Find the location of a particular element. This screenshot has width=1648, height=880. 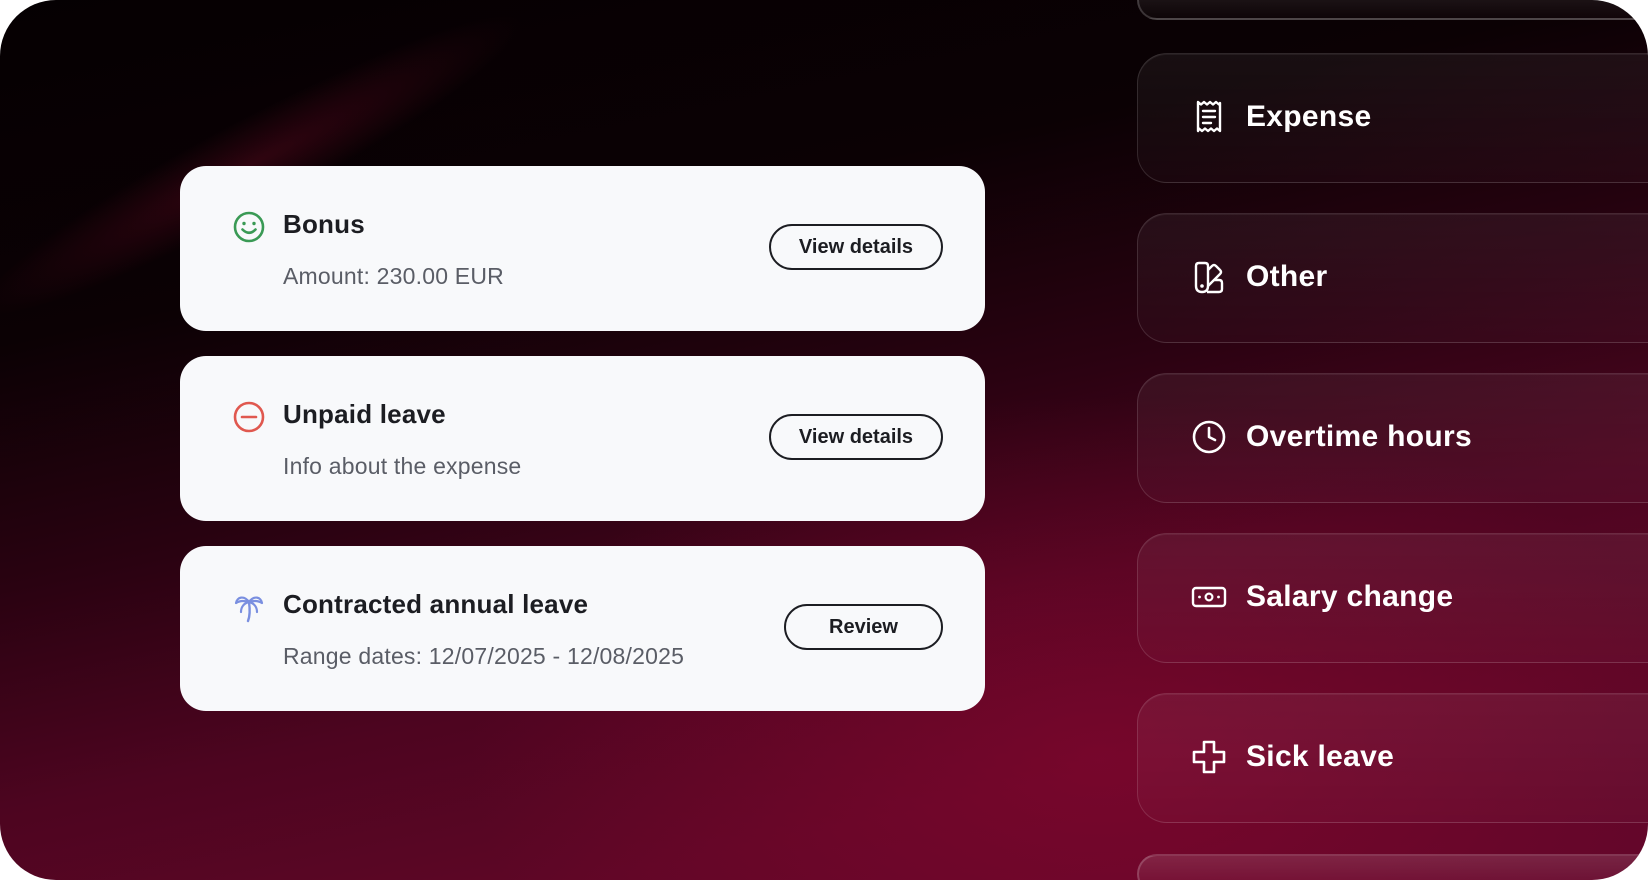

card-subtitle: Amount: 230.00 EUR is located at coordinates (393, 276).